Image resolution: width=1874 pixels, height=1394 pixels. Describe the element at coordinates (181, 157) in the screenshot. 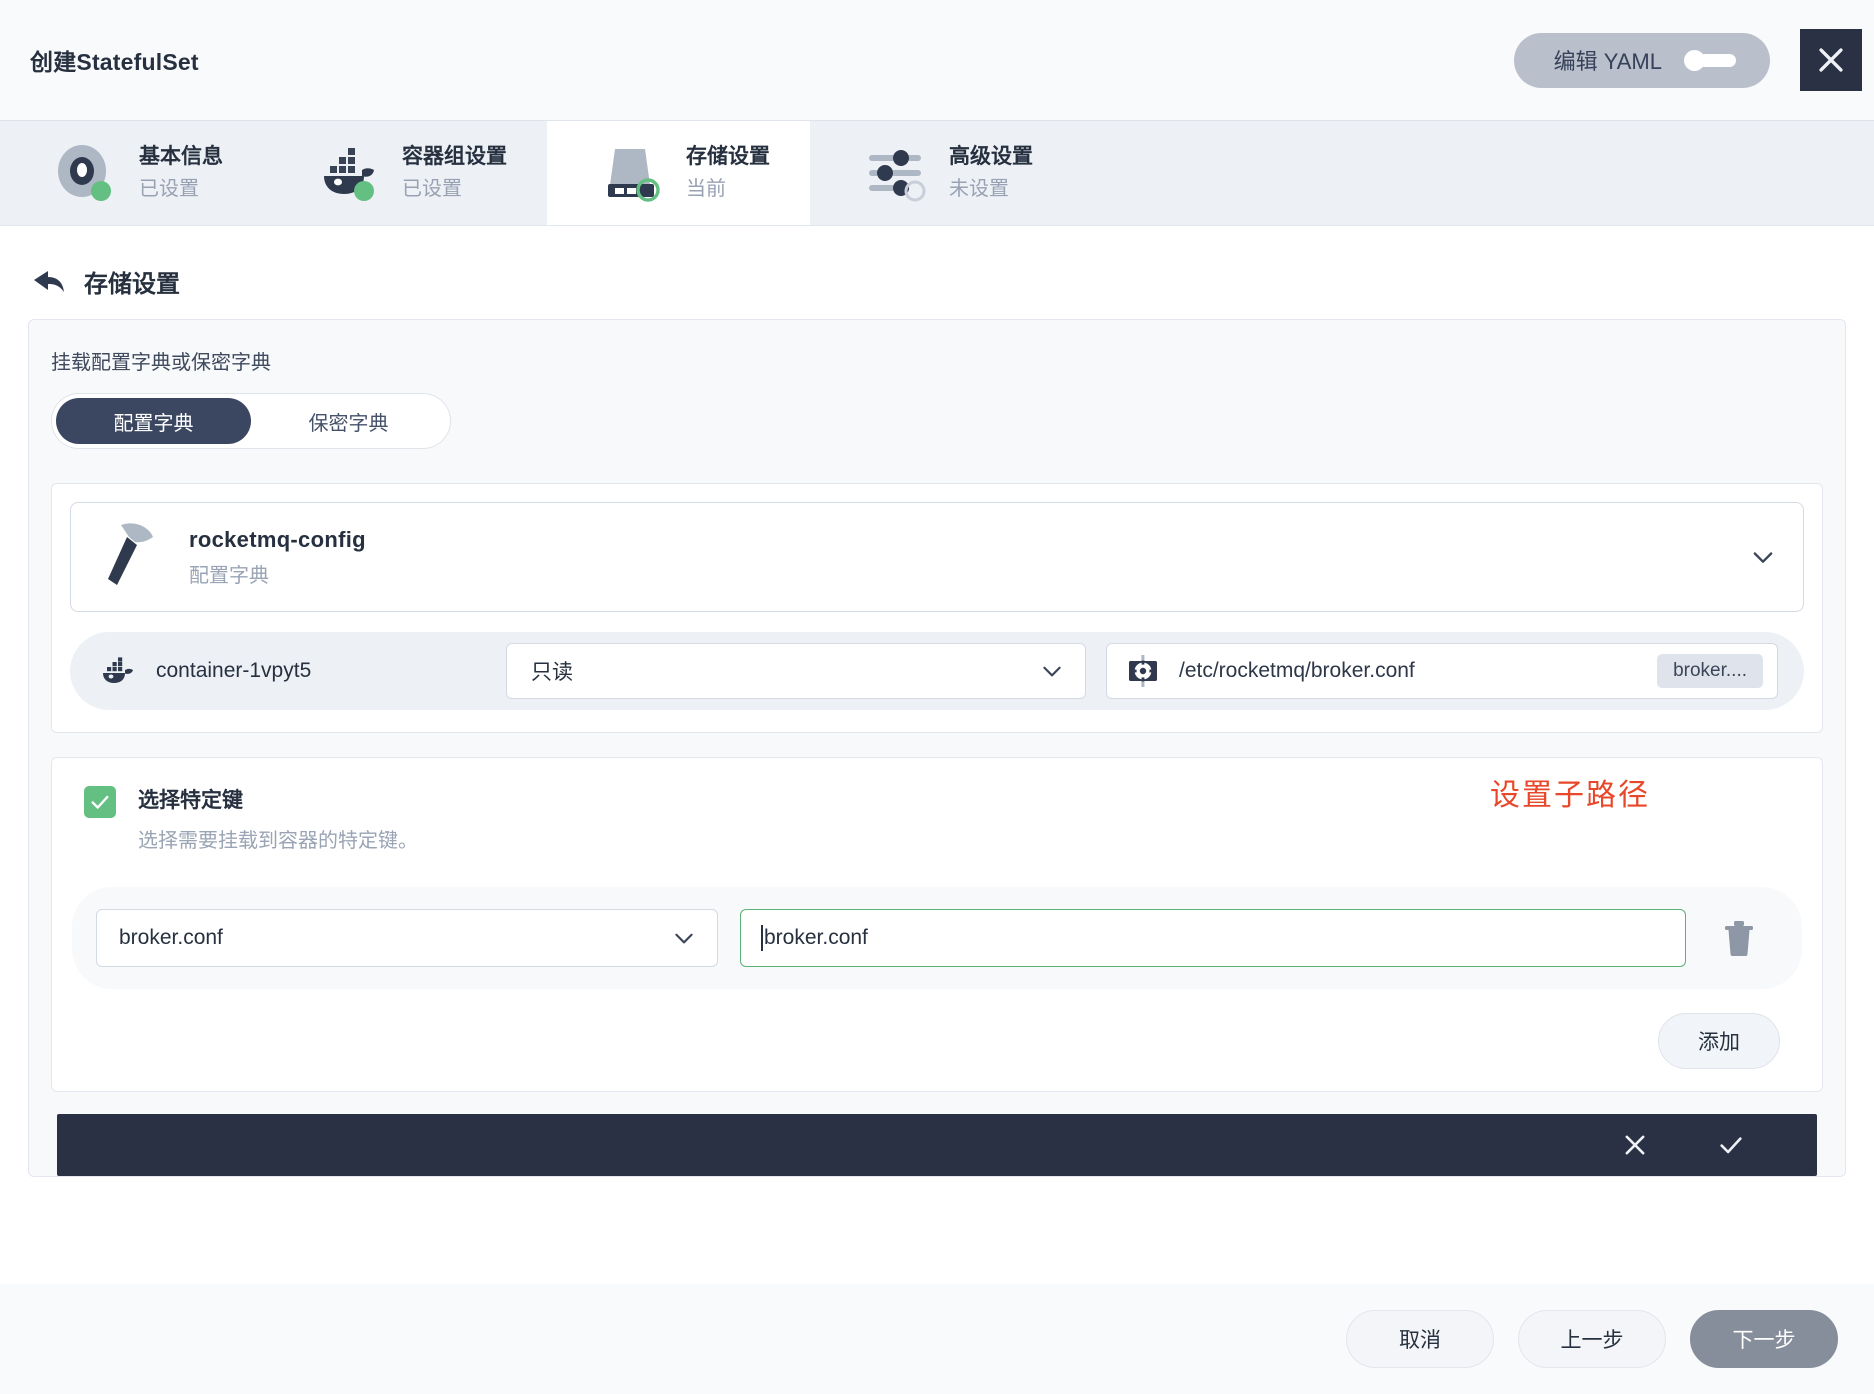

I see `tab-label: 基本信息` at that location.